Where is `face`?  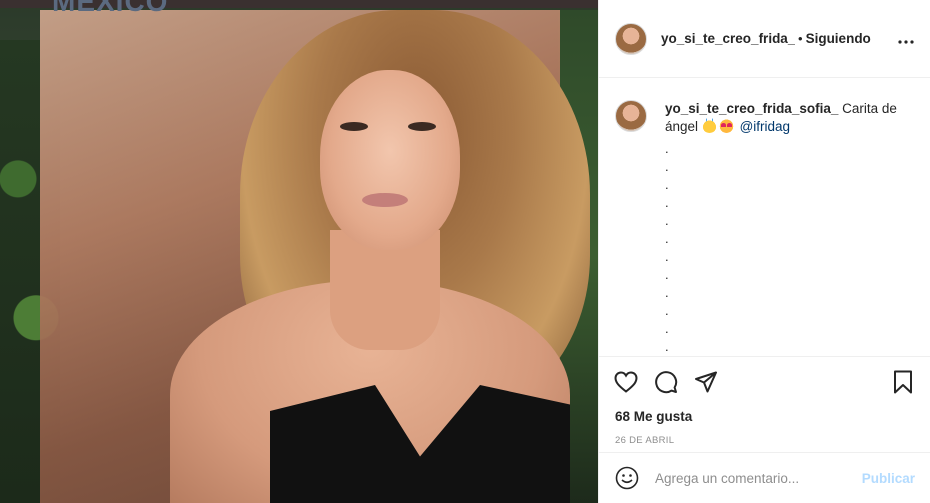 face is located at coordinates (390, 160).